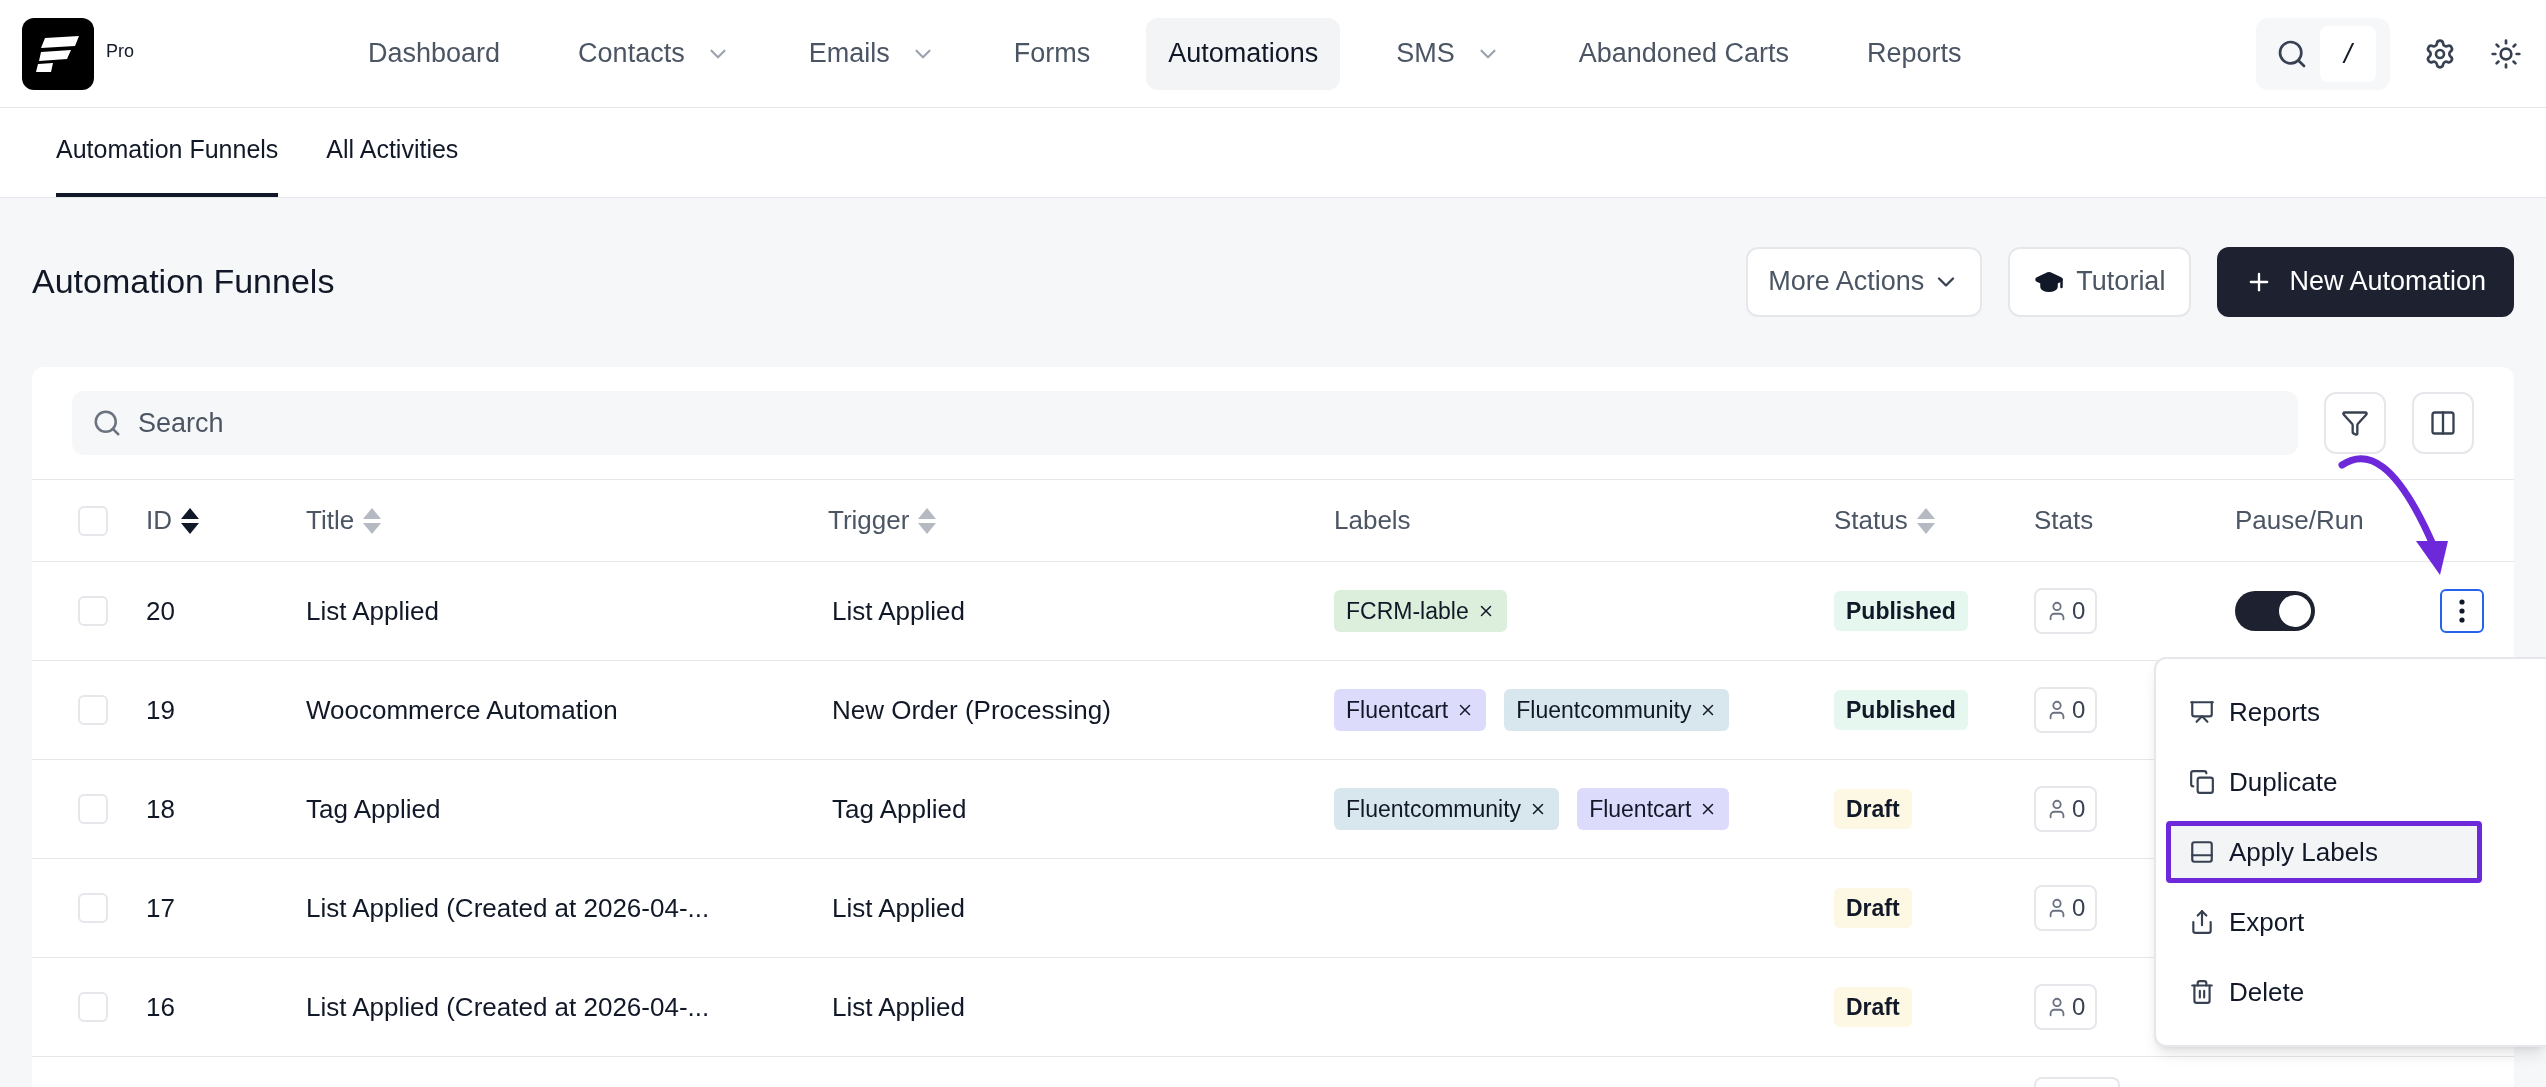  I want to click on menu-item: Apply Labels, so click(2324, 852).